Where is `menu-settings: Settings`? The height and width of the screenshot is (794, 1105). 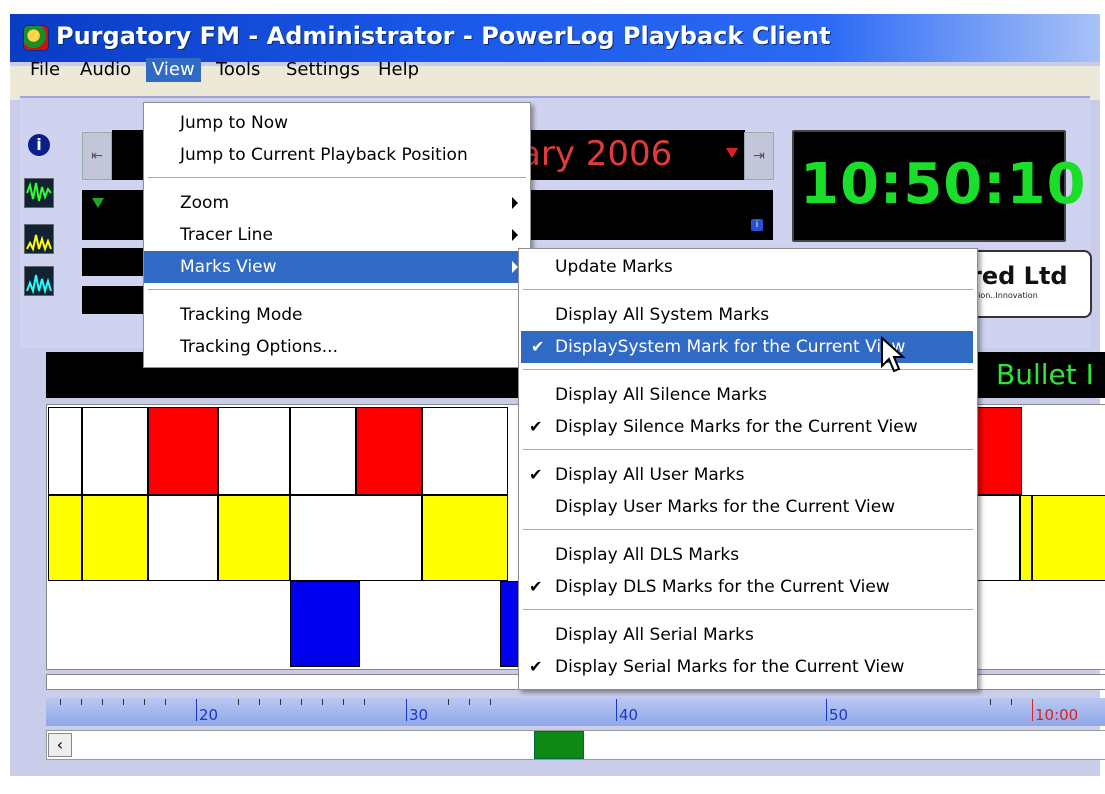 menu-settings: Settings is located at coordinates (323, 70).